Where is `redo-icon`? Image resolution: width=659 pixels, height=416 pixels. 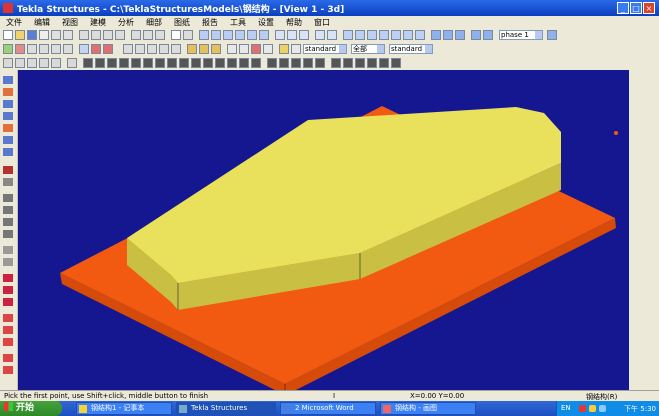
redo-icon is located at coordinates (68, 35).